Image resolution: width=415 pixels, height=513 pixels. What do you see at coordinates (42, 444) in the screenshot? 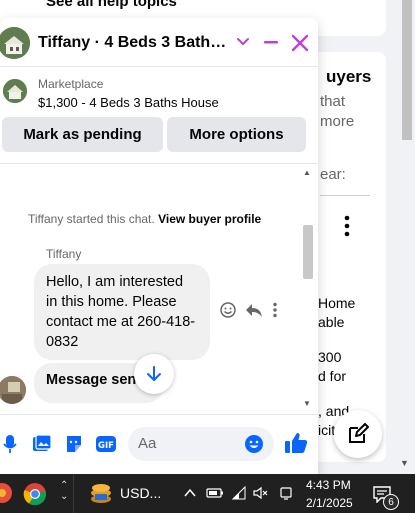
I see `photo-icon` at bounding box center [42, 444].